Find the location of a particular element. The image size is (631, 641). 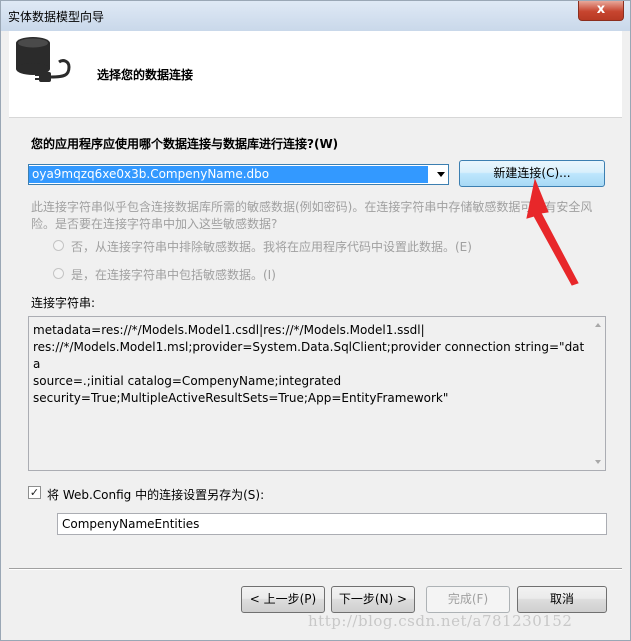

wizard-header: 选择您的数据连接 is located at coordinates (315, 74).